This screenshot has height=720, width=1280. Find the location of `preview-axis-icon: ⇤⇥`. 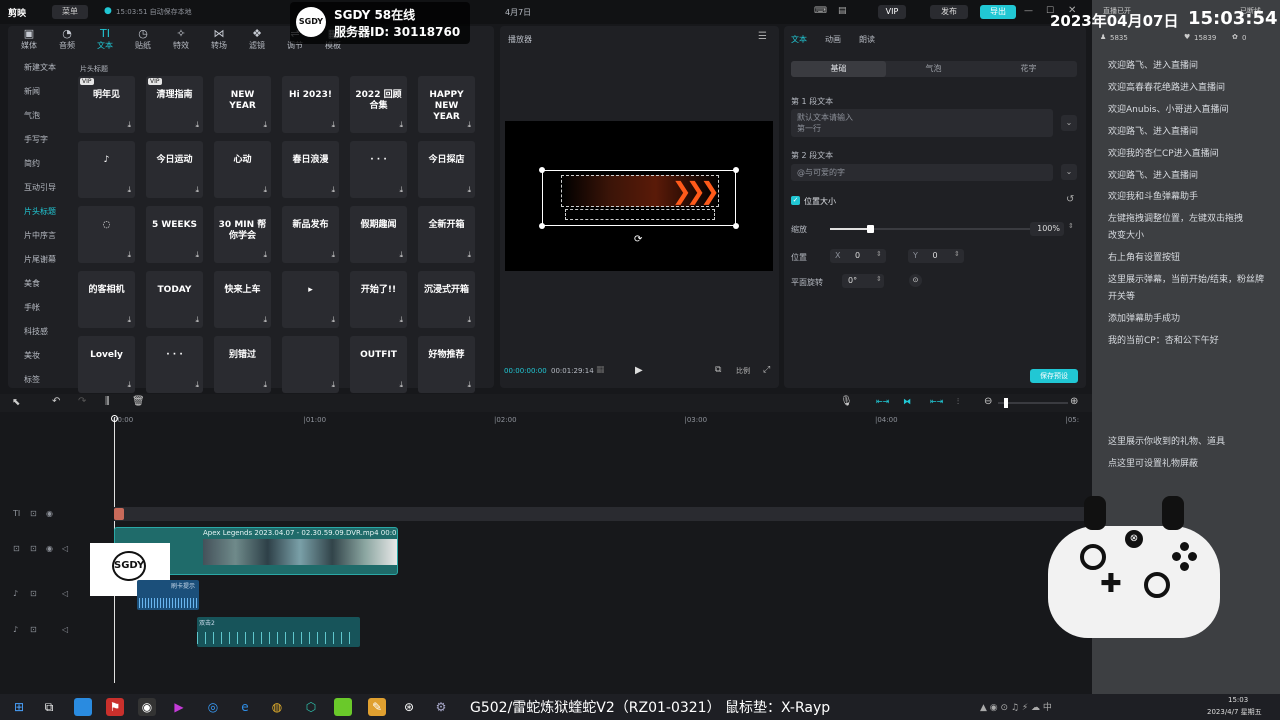

preview-axis-icon: ⇤⇥ is located at coordinates (936, 401).